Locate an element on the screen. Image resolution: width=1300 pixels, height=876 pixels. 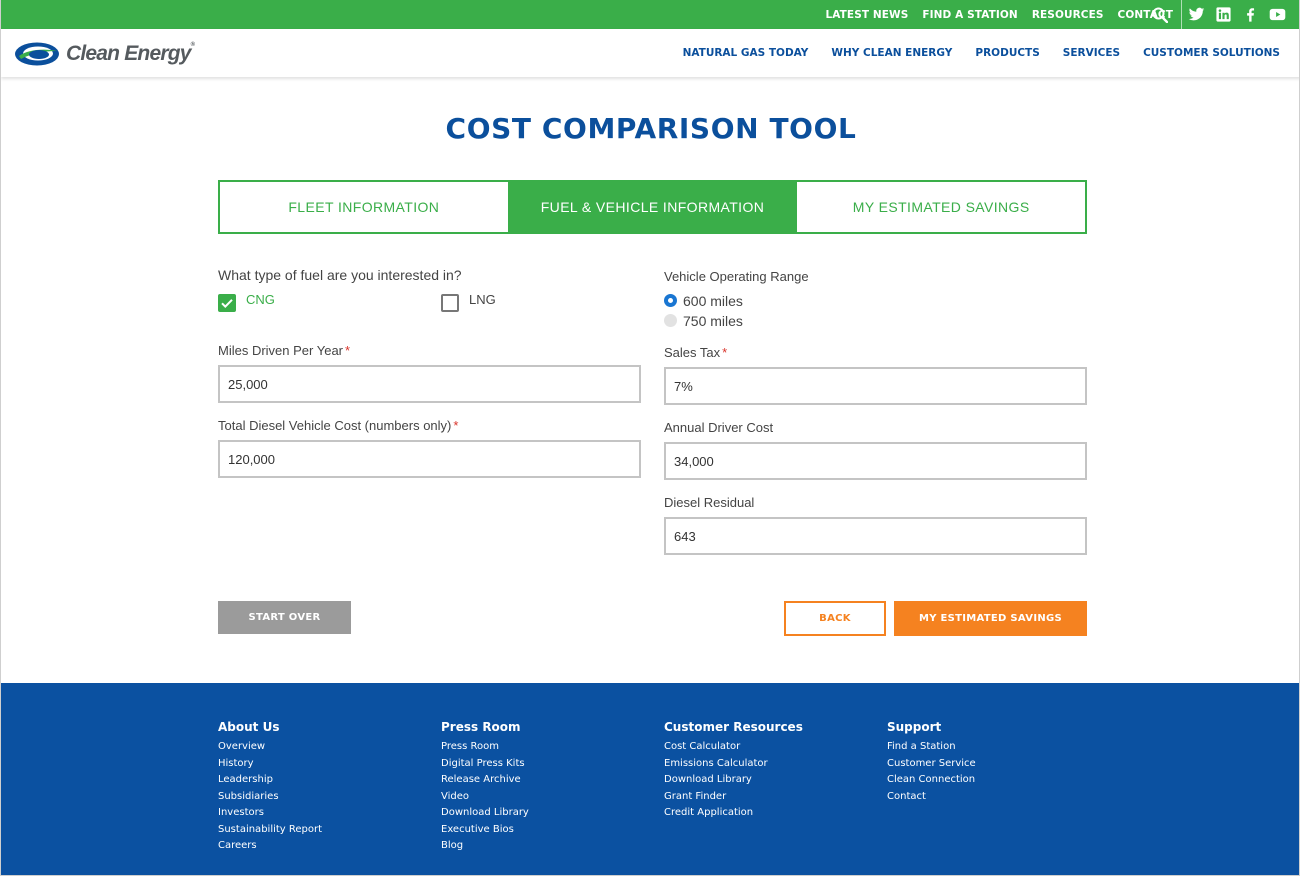
checkmark-icon is located at coordinates (227, 304).